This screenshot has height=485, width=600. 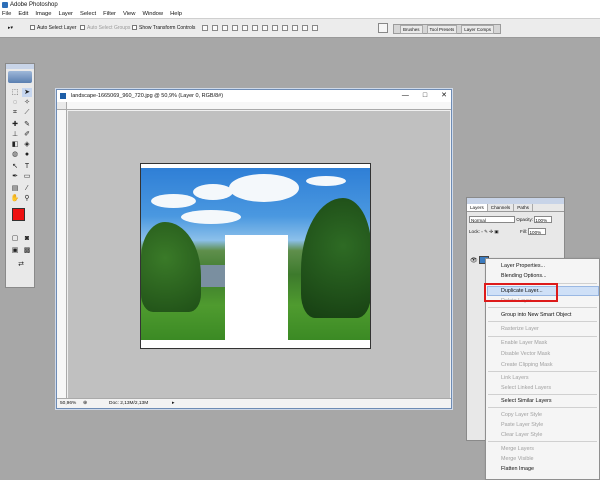 I want to click on tab-layers: Layers, so click(x=477, y=207).